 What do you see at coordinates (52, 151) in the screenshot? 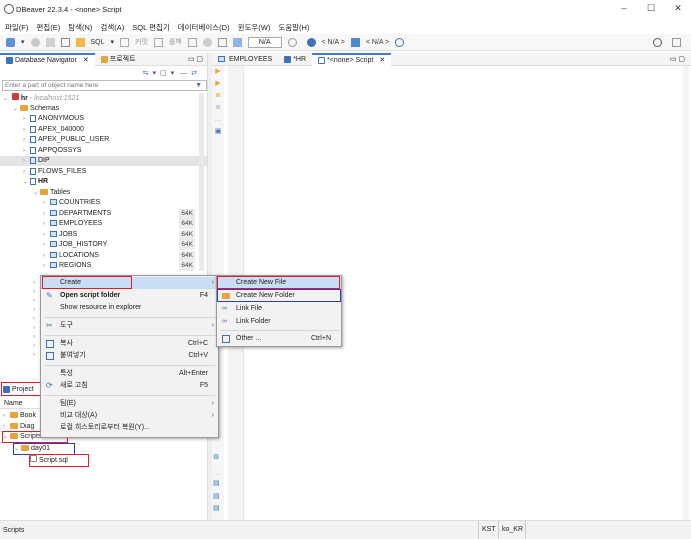
I see `tree-schema: › APPQOSSYS` at bounding box center [52, 151].